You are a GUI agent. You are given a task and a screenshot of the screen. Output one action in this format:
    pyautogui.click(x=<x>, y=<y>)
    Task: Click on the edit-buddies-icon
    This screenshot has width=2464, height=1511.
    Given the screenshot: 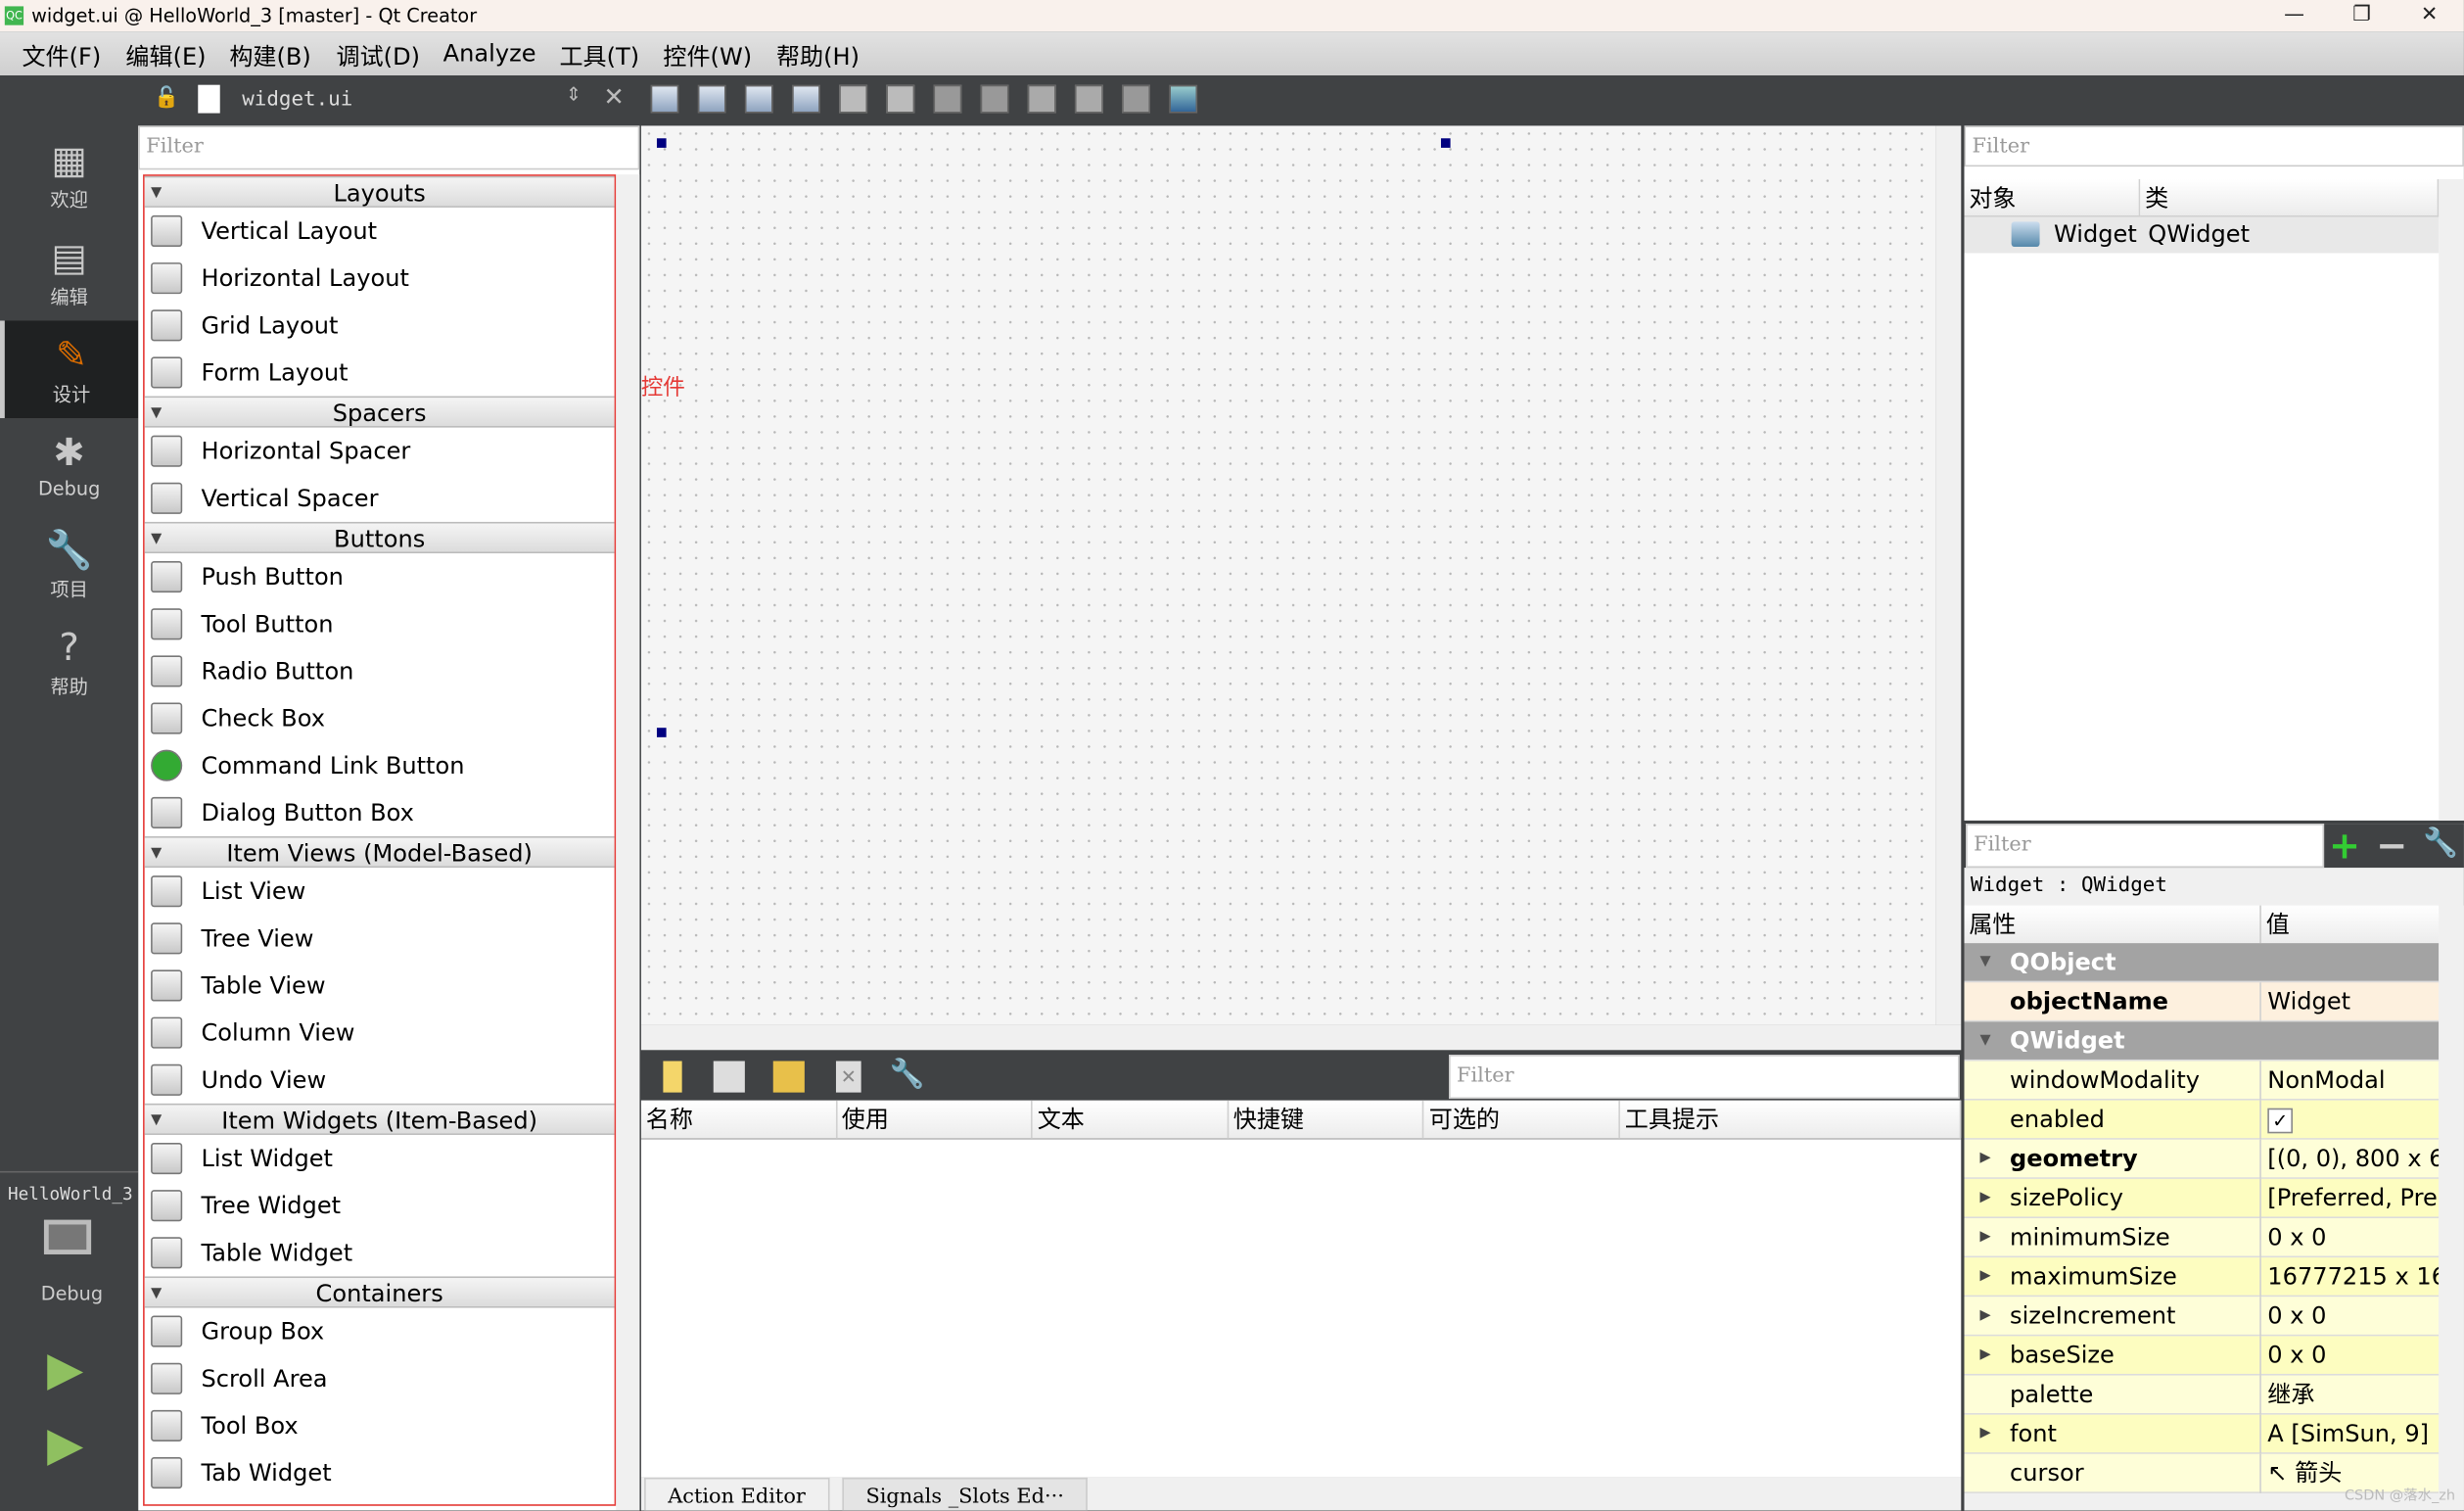 What is the action you would take?
    pyautogui.click(x=758, y=99)
    